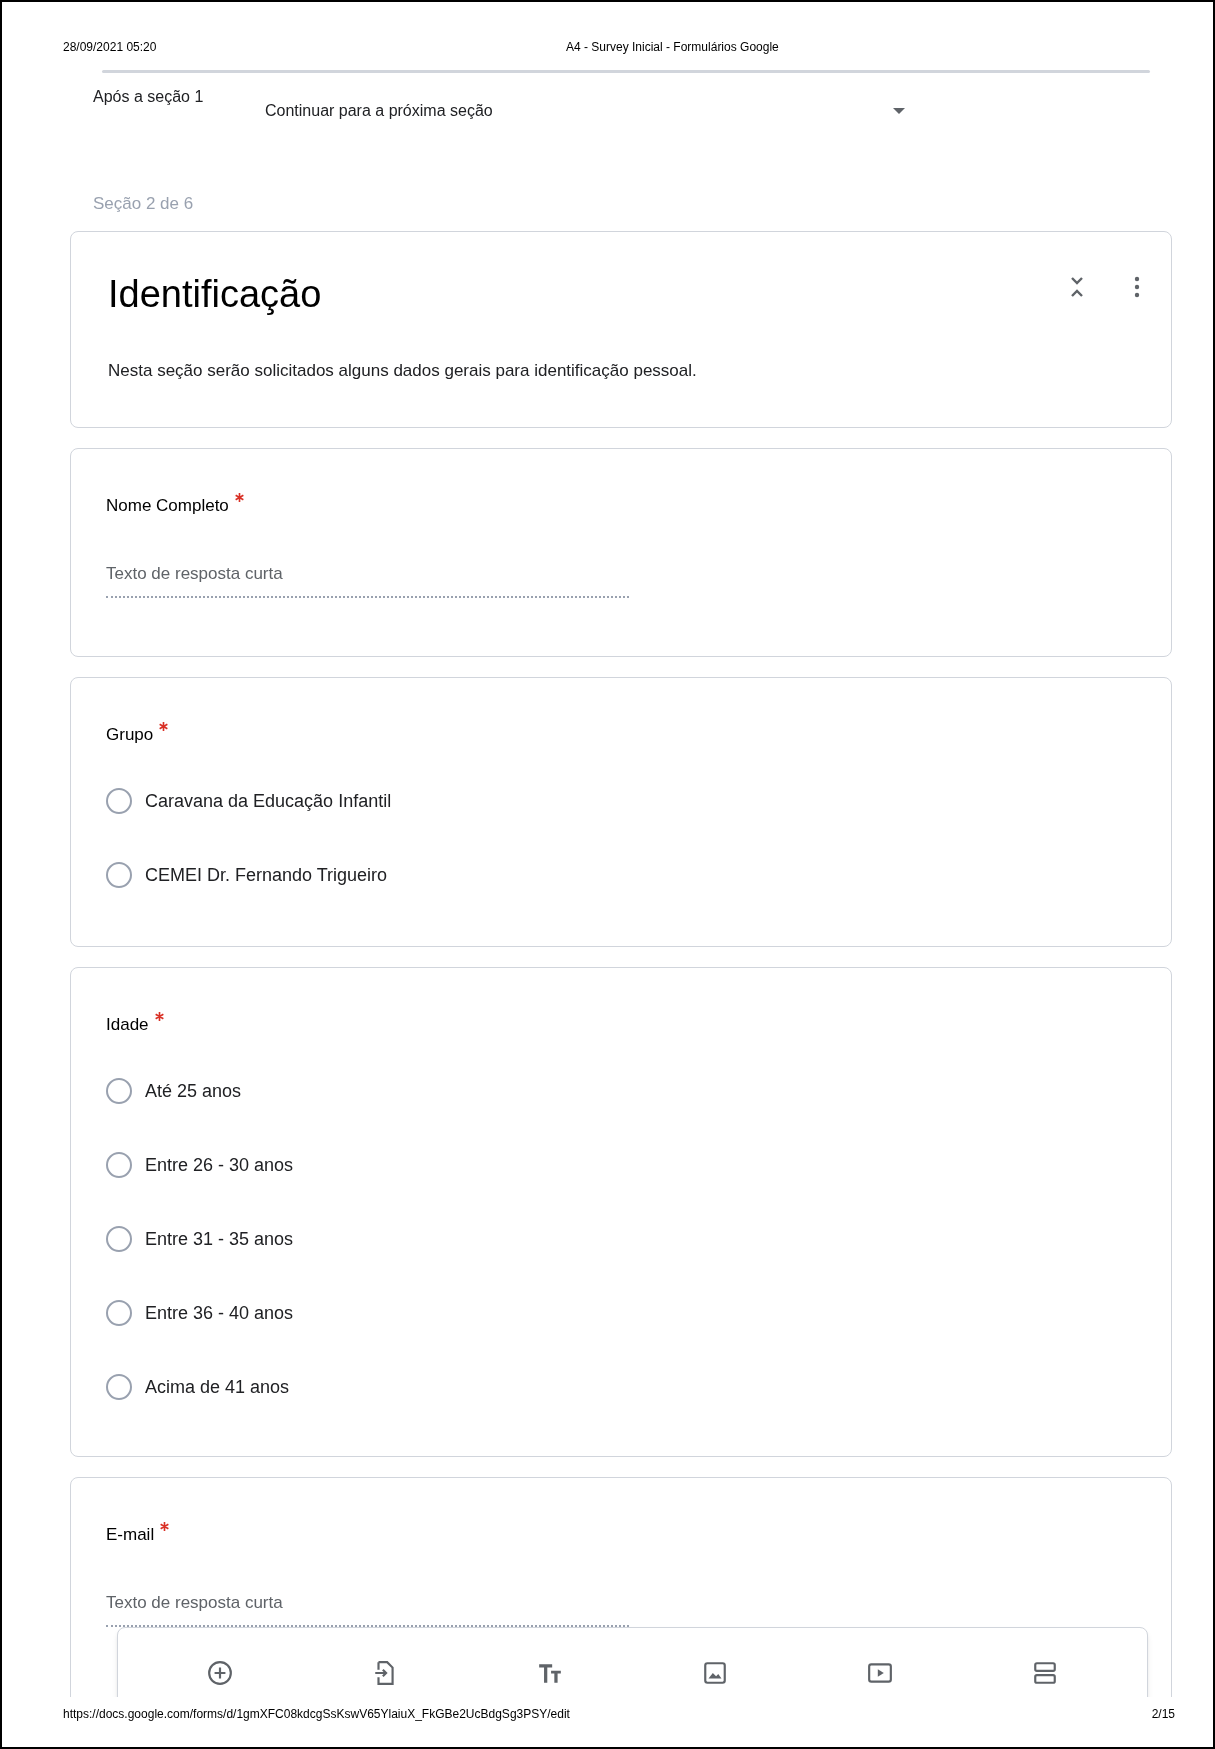  What do you see at coordinates (266, 875) in the screenshot?
I see `option-label: CEMEI Dr. Fernando Trigueiro` at bounding box center [266, 875].